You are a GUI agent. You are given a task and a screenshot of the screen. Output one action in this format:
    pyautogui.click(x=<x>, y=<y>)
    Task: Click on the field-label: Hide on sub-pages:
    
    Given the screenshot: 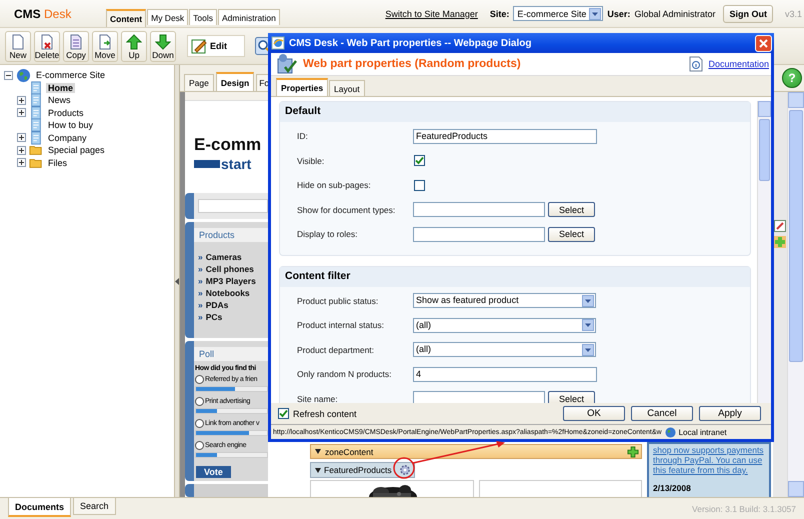 What is the action you would take?
    pyautogui.click(x=334, y=185)
    